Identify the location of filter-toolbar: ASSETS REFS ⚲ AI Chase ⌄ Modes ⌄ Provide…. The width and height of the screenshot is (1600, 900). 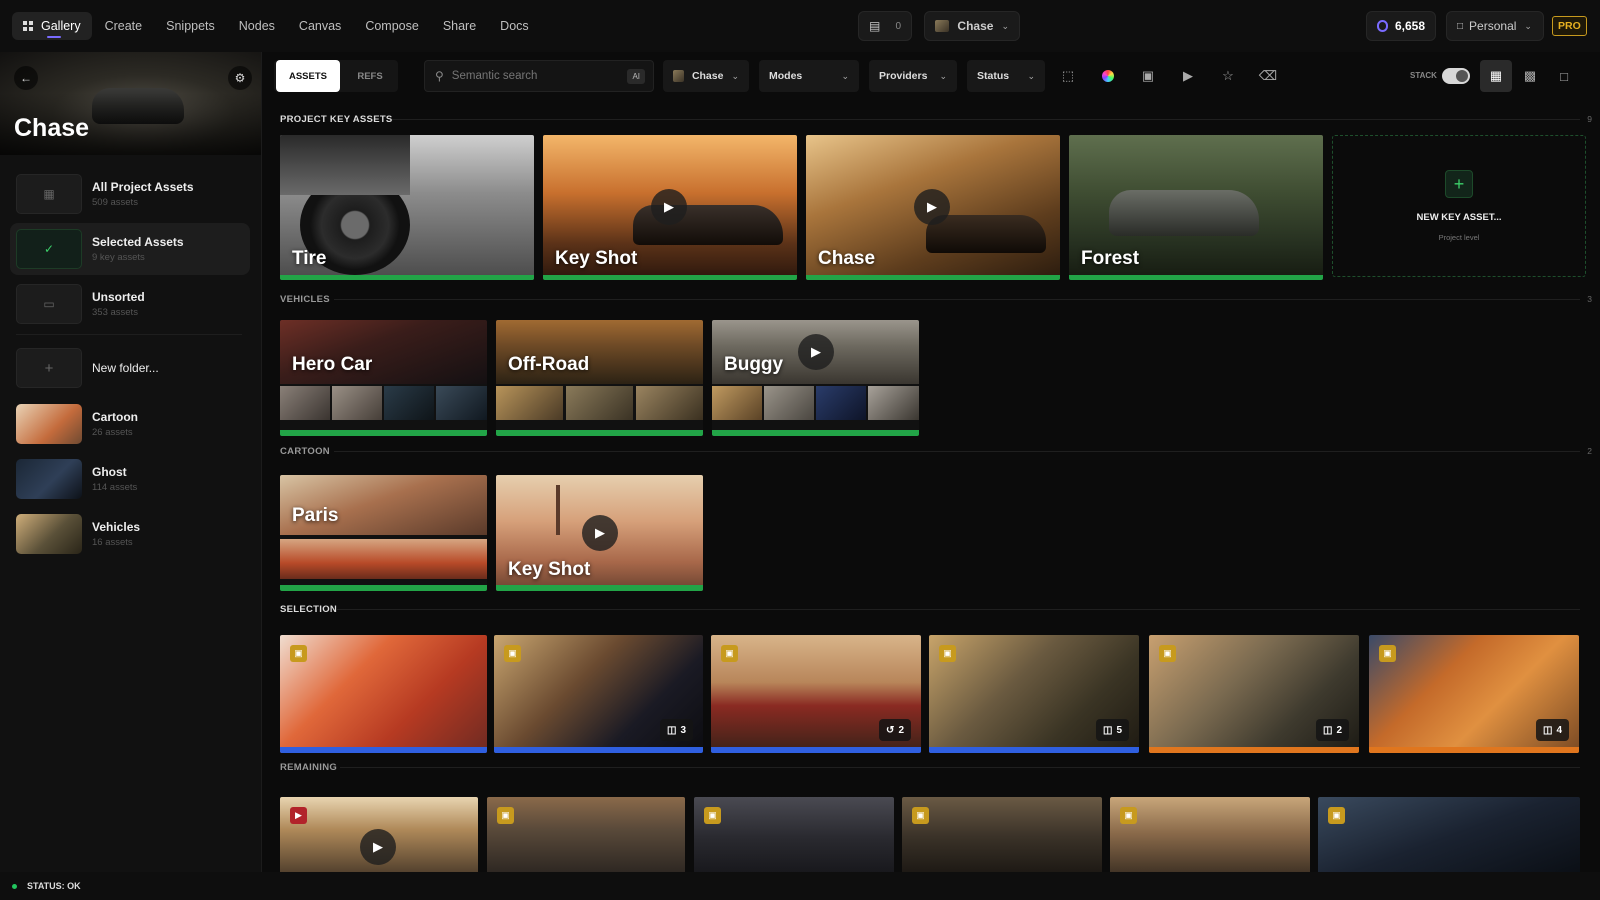
(931, 76).